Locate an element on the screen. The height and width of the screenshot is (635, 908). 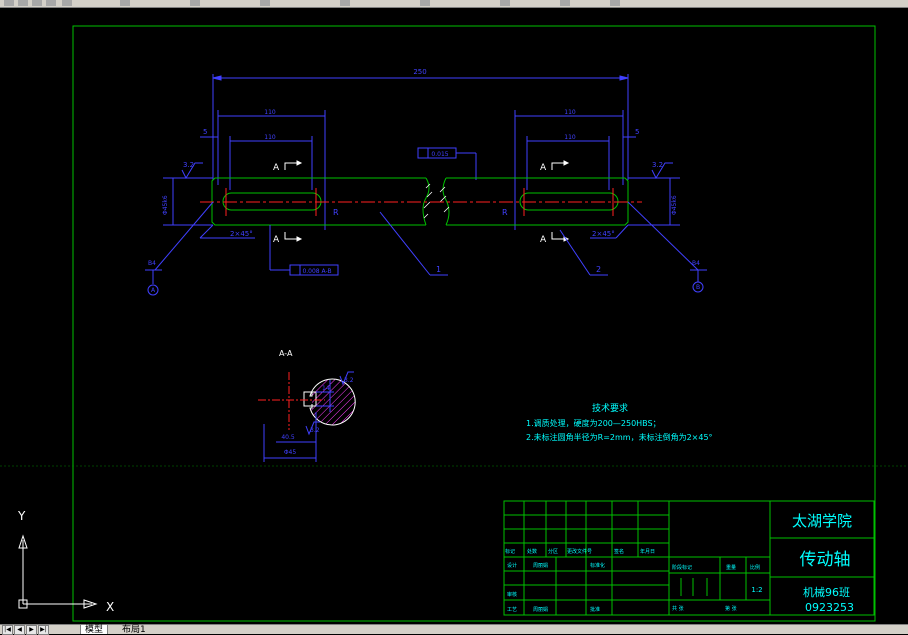
left-key-dim-outer: 110 is located at coordinates (270, 112).